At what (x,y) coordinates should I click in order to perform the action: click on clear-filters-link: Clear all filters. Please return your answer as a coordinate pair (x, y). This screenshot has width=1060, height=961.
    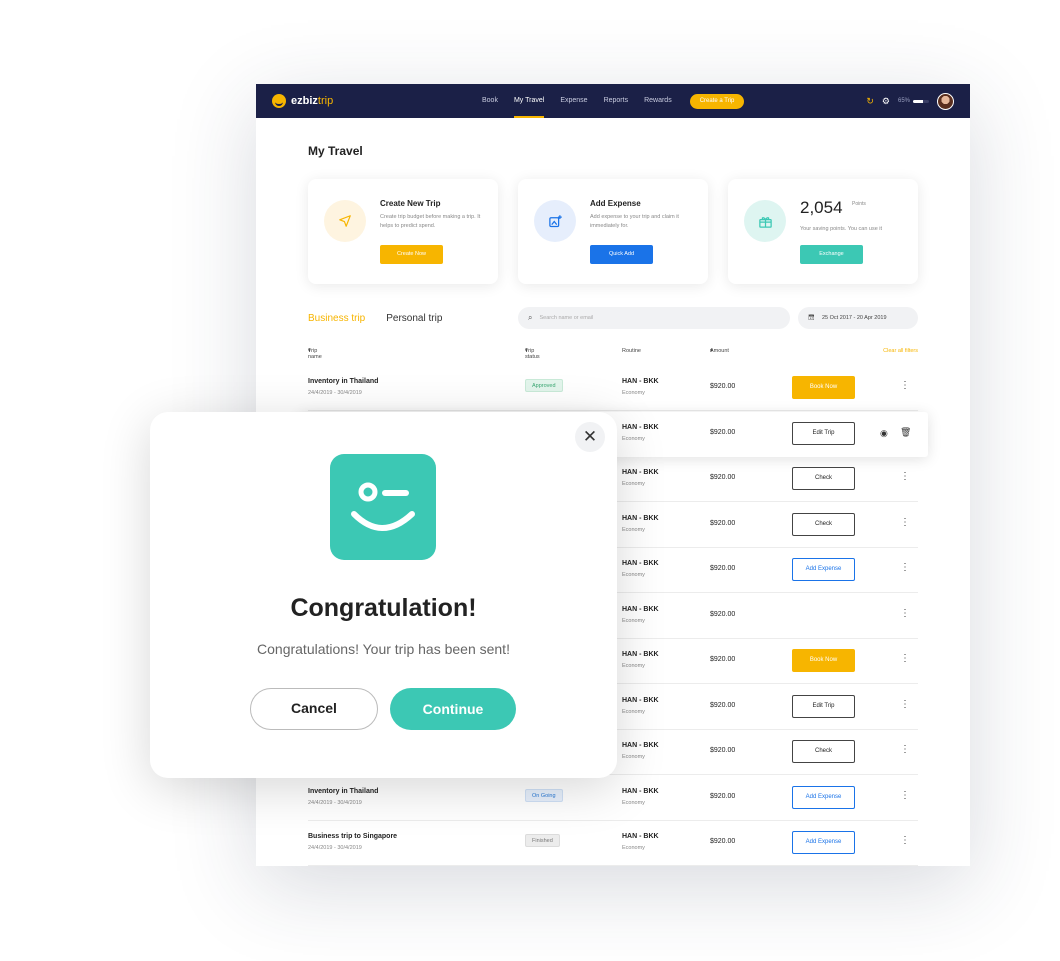
    Looking at the image, I should click on (900, 351).